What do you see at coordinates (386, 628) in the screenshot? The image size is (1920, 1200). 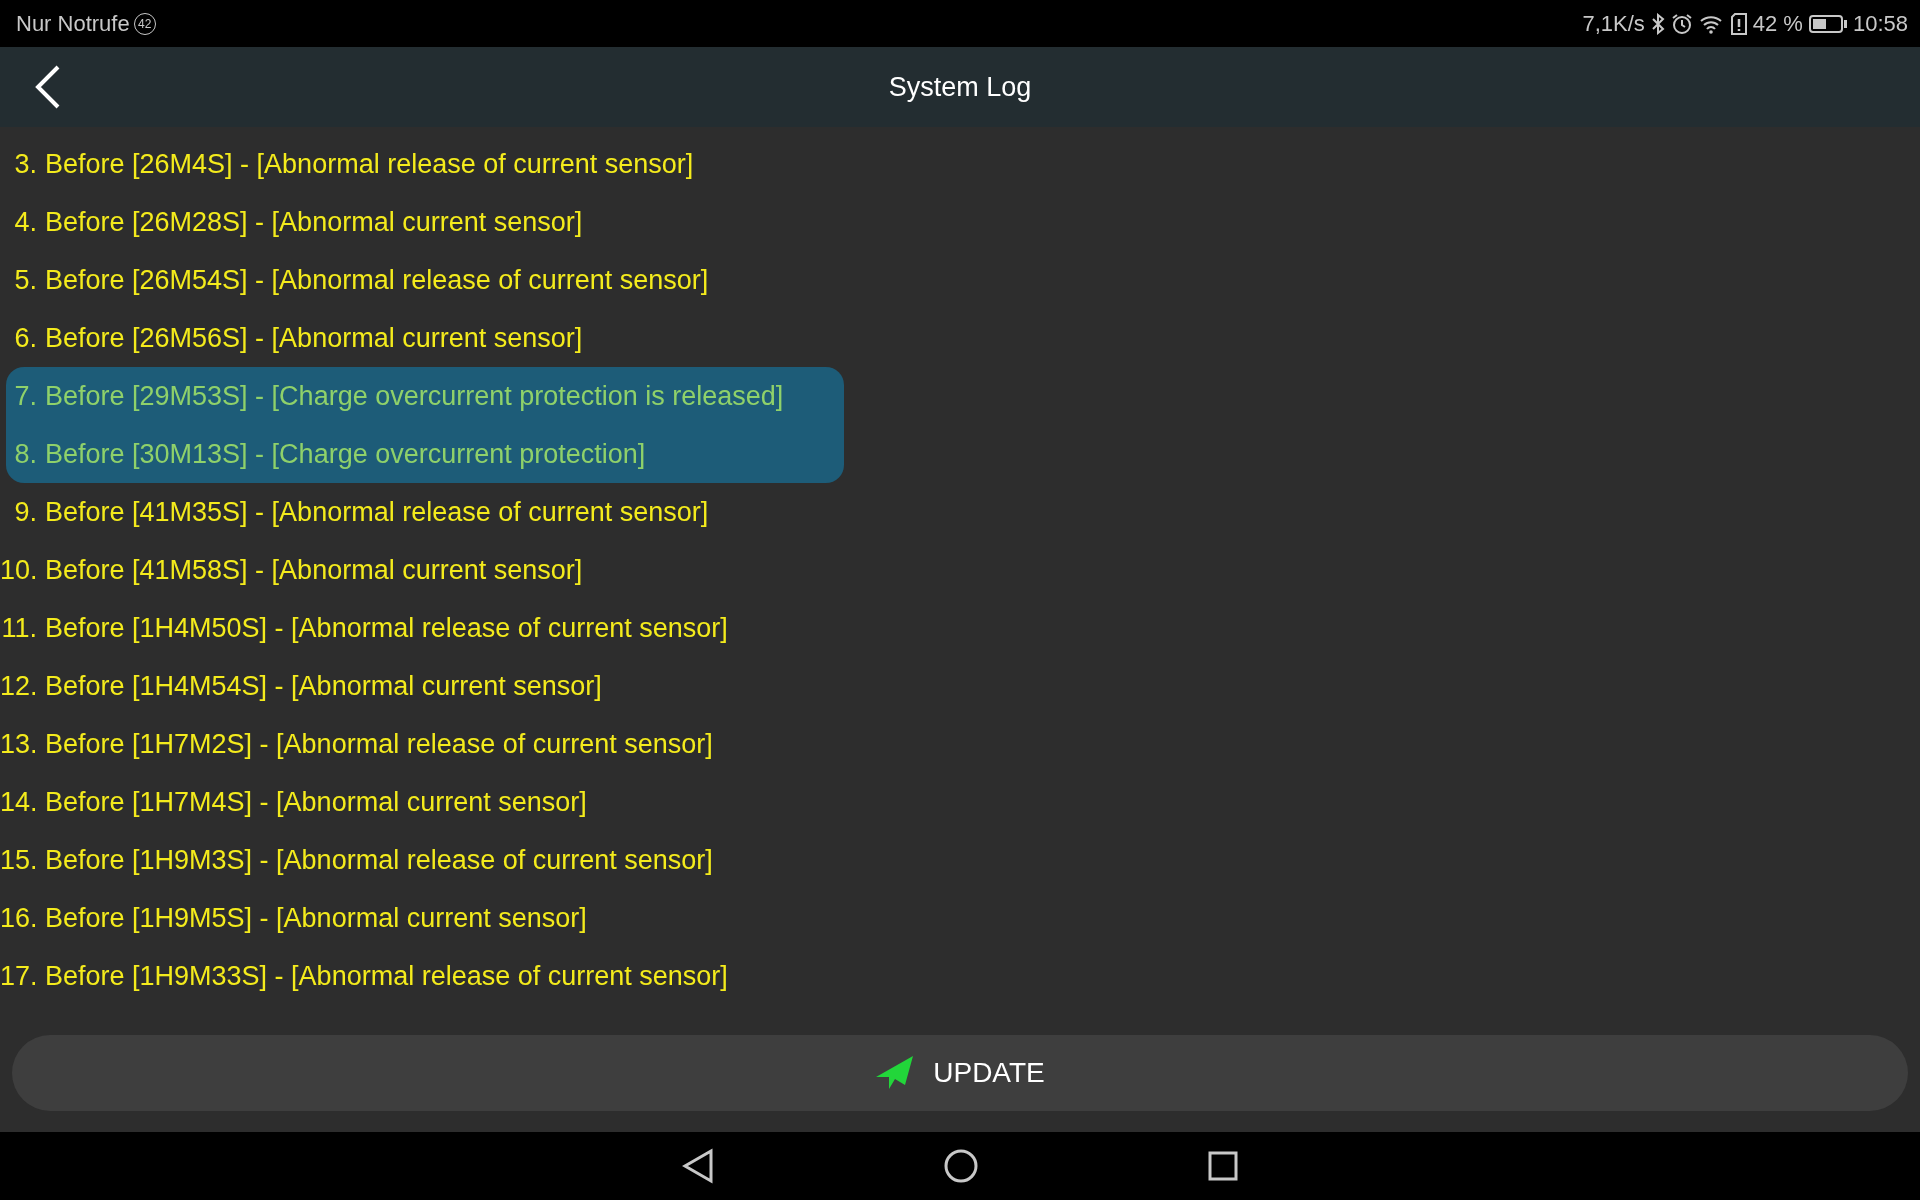 I see `log-entry: Before [1H4M50S] - [Abnormal release of current sensor]` at bounding box center [386, 628].